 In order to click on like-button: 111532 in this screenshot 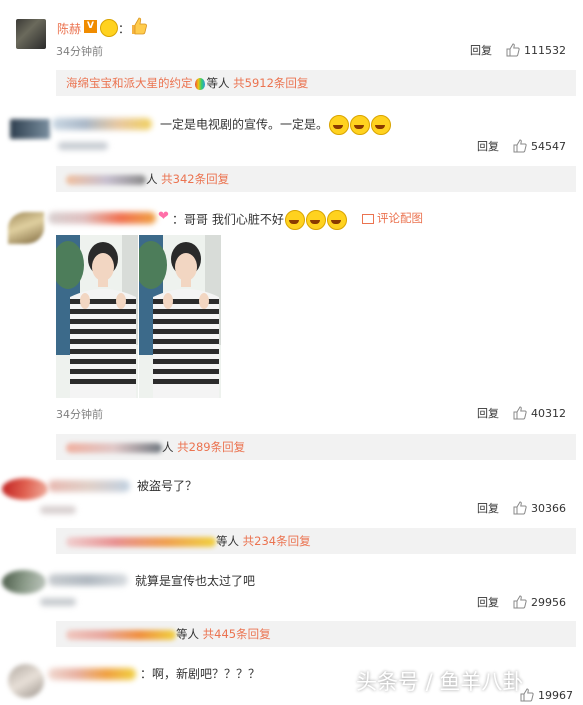, I will do `click(536, 50)`.